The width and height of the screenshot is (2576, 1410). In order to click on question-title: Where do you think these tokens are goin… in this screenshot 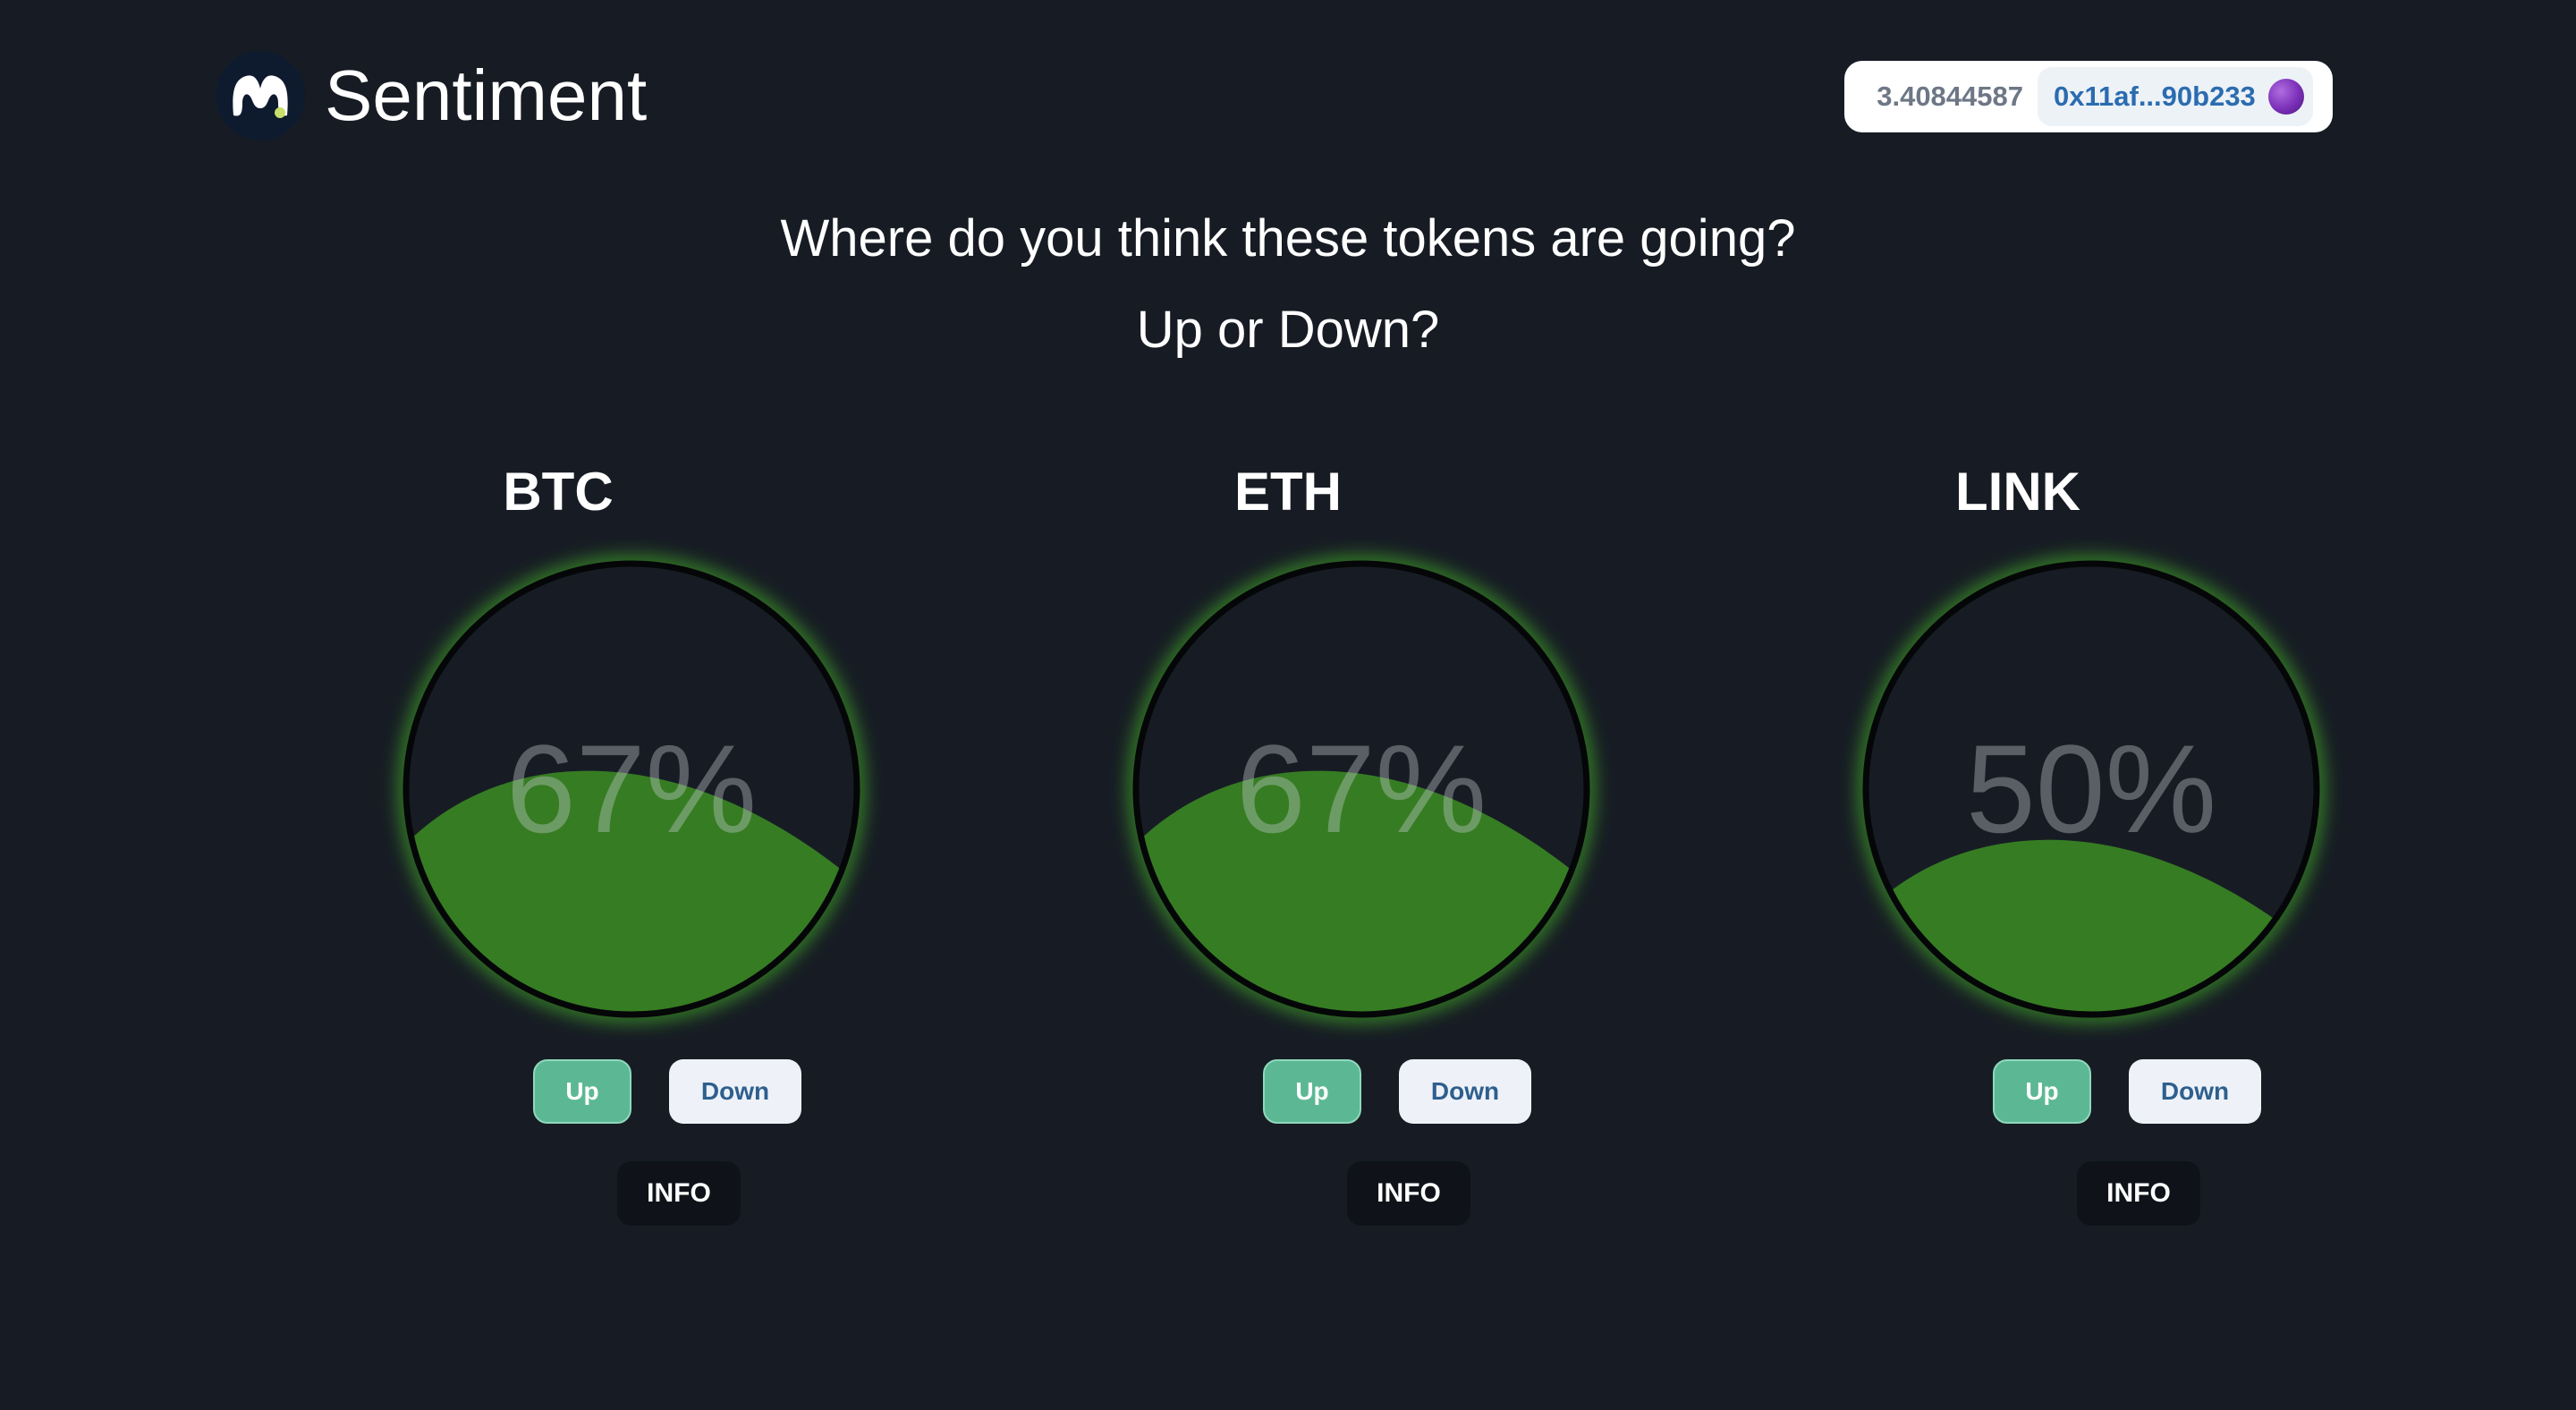, I will do `click(1288, 239)`.